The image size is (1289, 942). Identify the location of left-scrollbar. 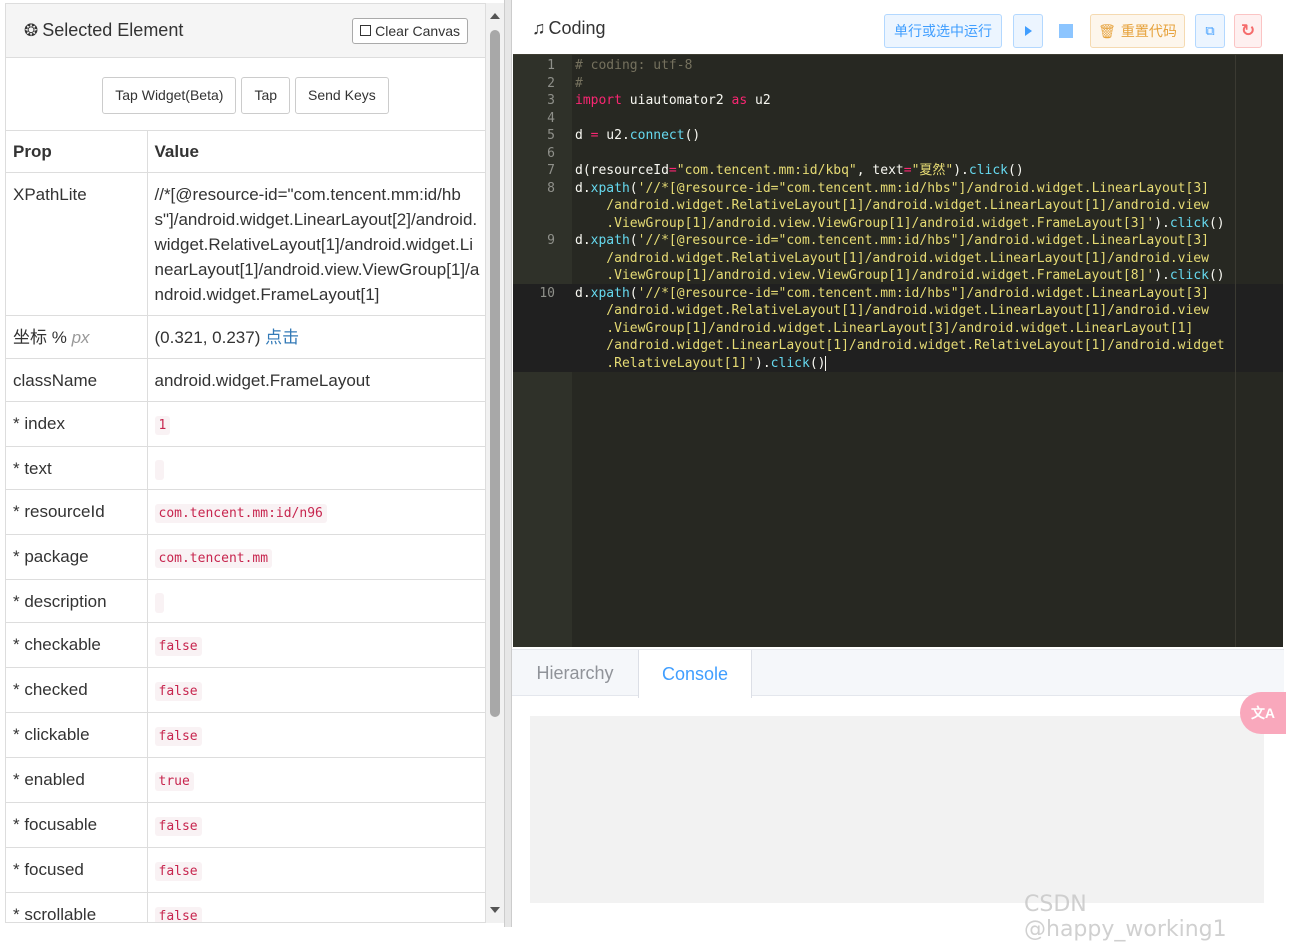
(495, 463).